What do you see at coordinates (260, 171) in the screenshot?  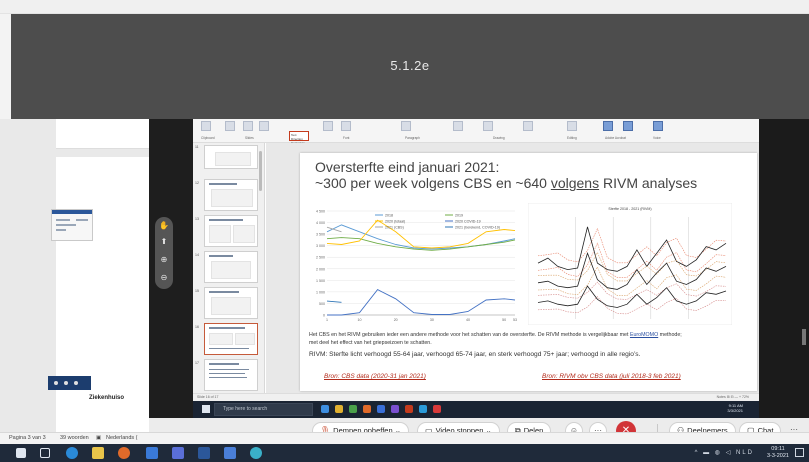 I see `thumbnail-scrollbar` at bounding box center [260, 171].